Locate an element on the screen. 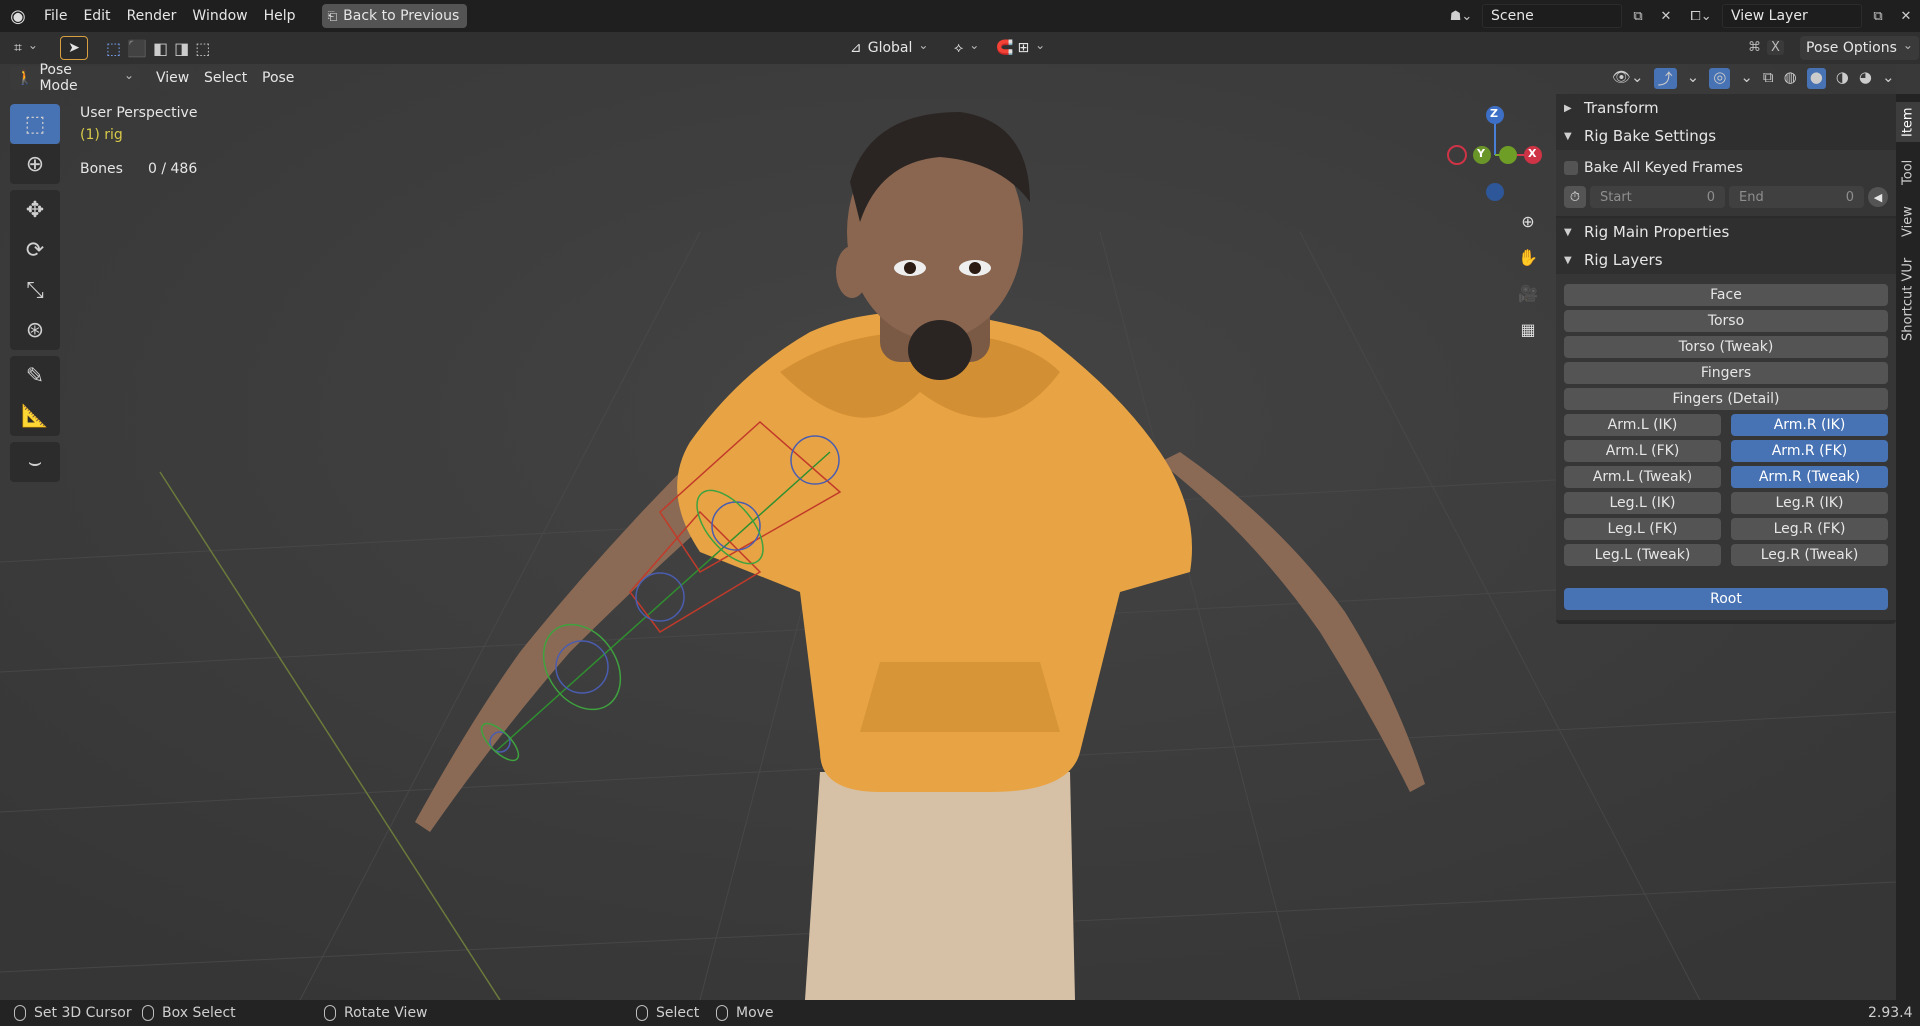 This screenshot has width=1920, height=1026. annotate-tool-icon: ✎ is located at coordinates (35, 376).